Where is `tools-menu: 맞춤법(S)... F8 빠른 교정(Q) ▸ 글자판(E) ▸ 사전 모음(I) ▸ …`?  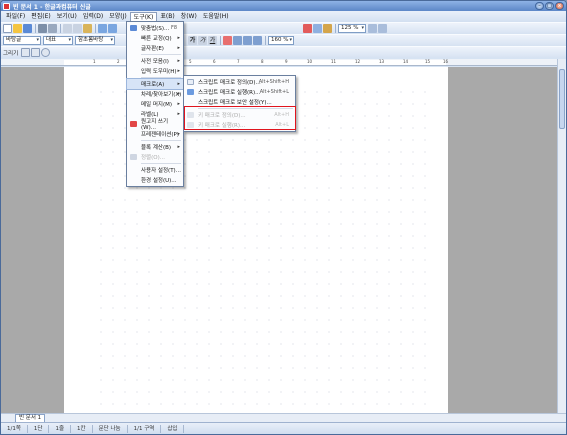
tools-menu: 맞춤법(S)... F8 빠른 교정(Q) ▸ 글자판(E) ▸ 사전 모음(I) ▸ … is located at coordinates (155, 104).